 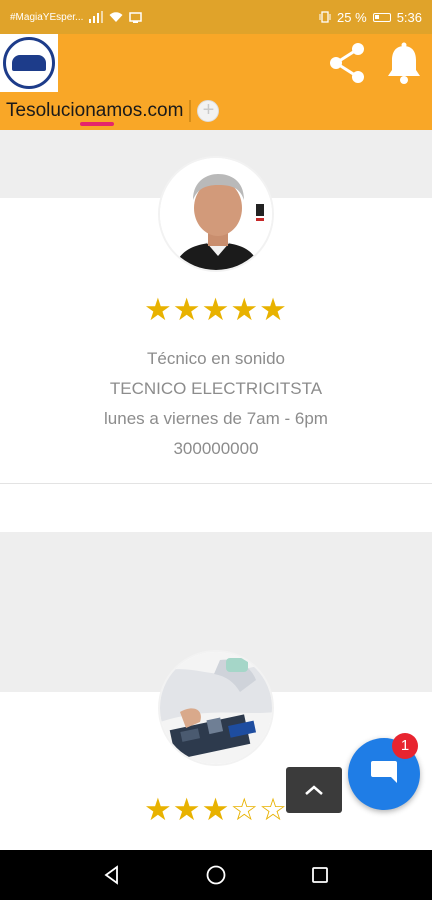 What do you see at coordinates (190, 111) in the screenshot?
I see `tab-divider` at bounding box center [190, 111].